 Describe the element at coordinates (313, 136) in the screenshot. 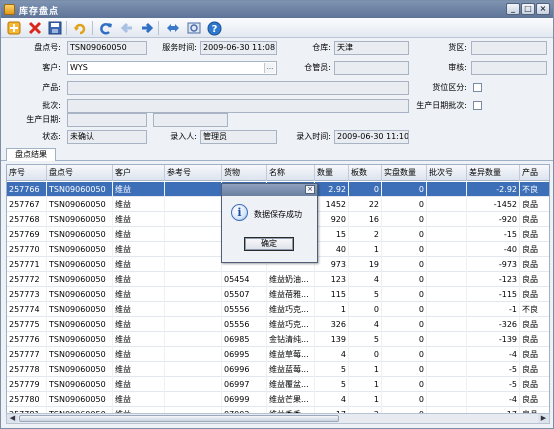

I see `entered-time-label: 录入时间:` at that location.